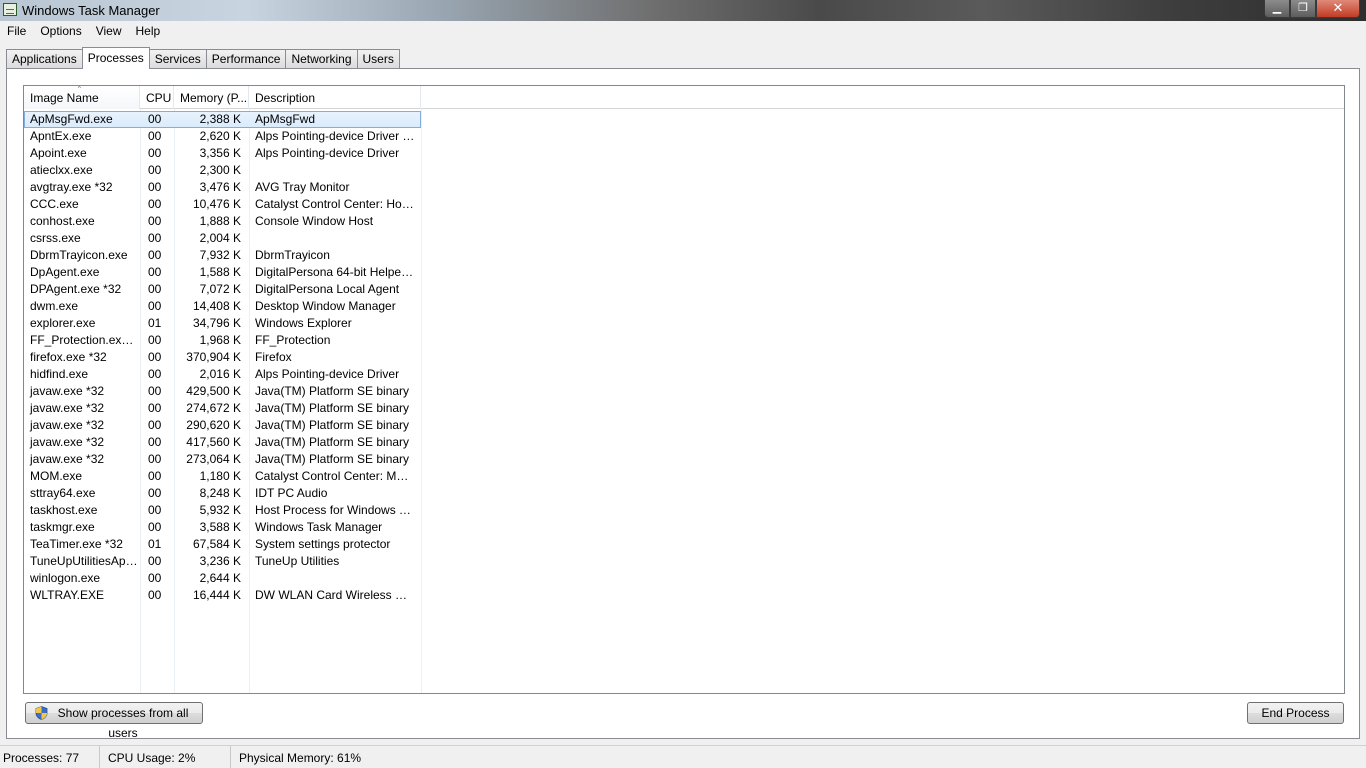  I want to click on table-row: taskmgr.exe 00 3,588 K Windows Task Manager, so click(684, 527).